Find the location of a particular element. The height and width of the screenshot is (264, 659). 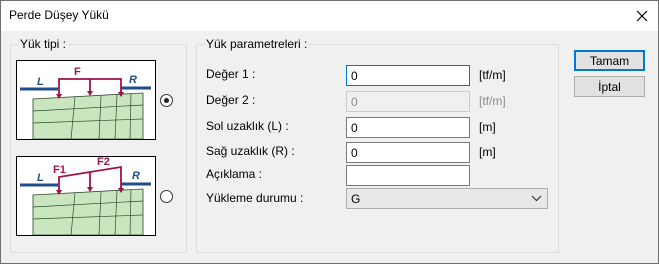

close-button is located at coordinates (642, 15).